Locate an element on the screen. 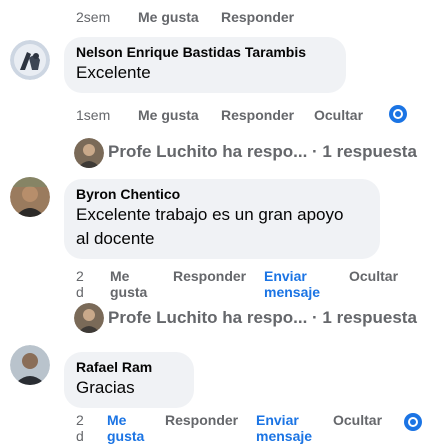 The width and height of the screenshot is (425, 445). comment-time: 1sem is located at coordinates (93, 115).